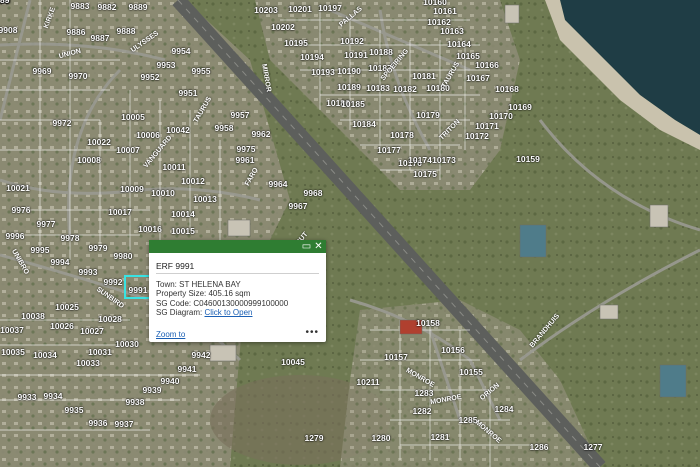 Image resolution: width=700 pixels, height=467 pixels. What do you see at coordinates (228, 312) in the screenshot?
I see `sgdiagram-link: Click to Open` at bounding box center [228, 312].